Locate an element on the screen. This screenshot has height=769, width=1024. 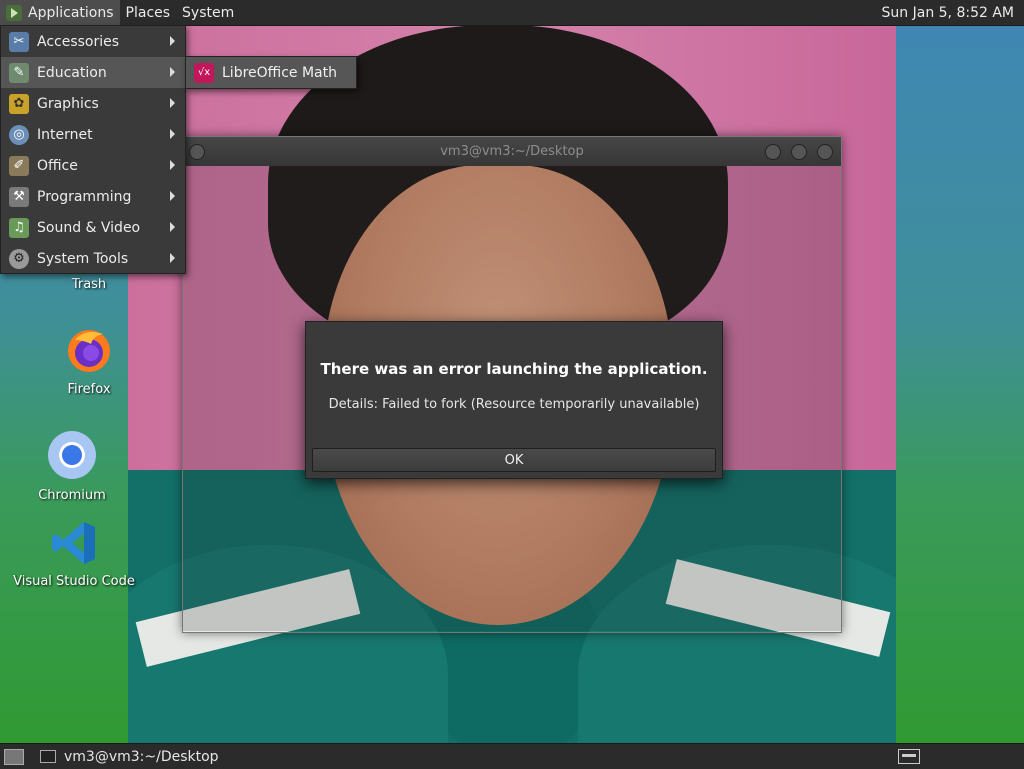
desktop-icon-trash: Trash is located at coordinates (89, 284).